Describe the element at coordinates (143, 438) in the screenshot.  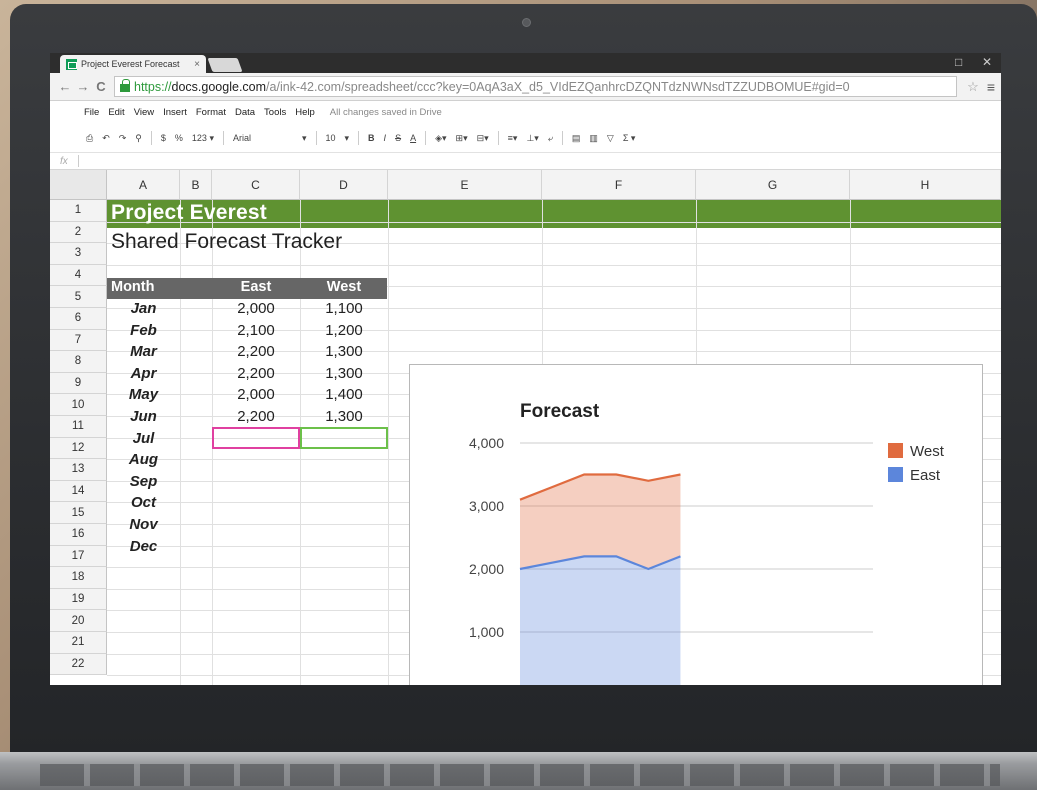
I see `month-cell: Jul` at that location.